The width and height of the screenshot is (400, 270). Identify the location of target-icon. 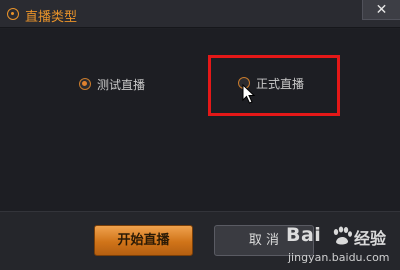
(13, 14).